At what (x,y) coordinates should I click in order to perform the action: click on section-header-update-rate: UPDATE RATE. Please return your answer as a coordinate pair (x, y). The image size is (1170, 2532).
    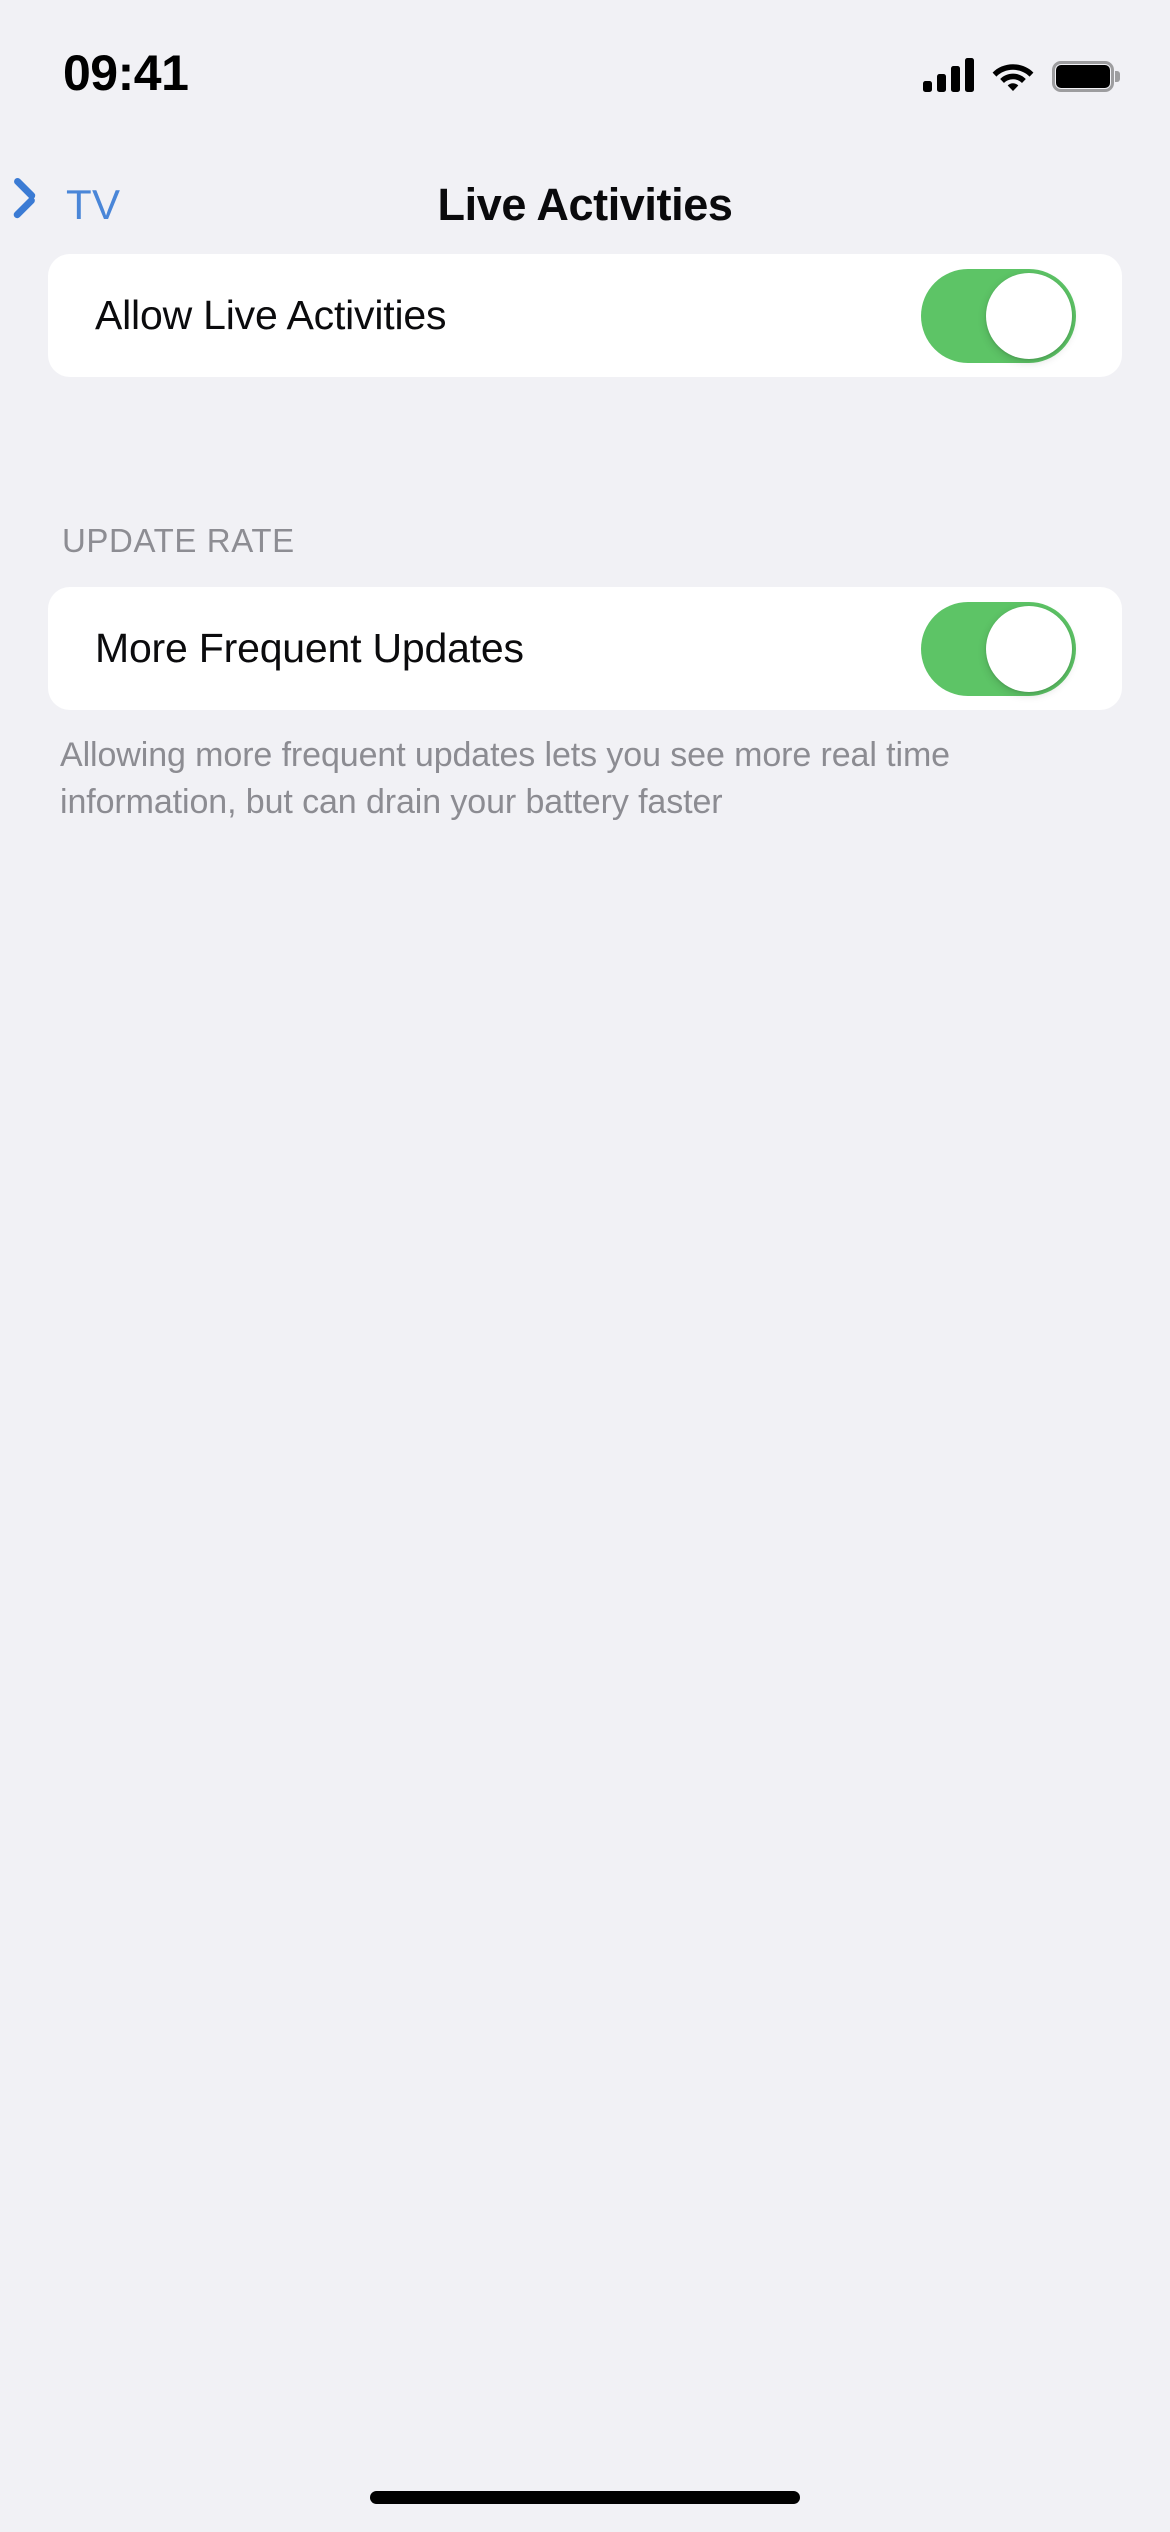
    Looking at the image, I should click on (178, 540).